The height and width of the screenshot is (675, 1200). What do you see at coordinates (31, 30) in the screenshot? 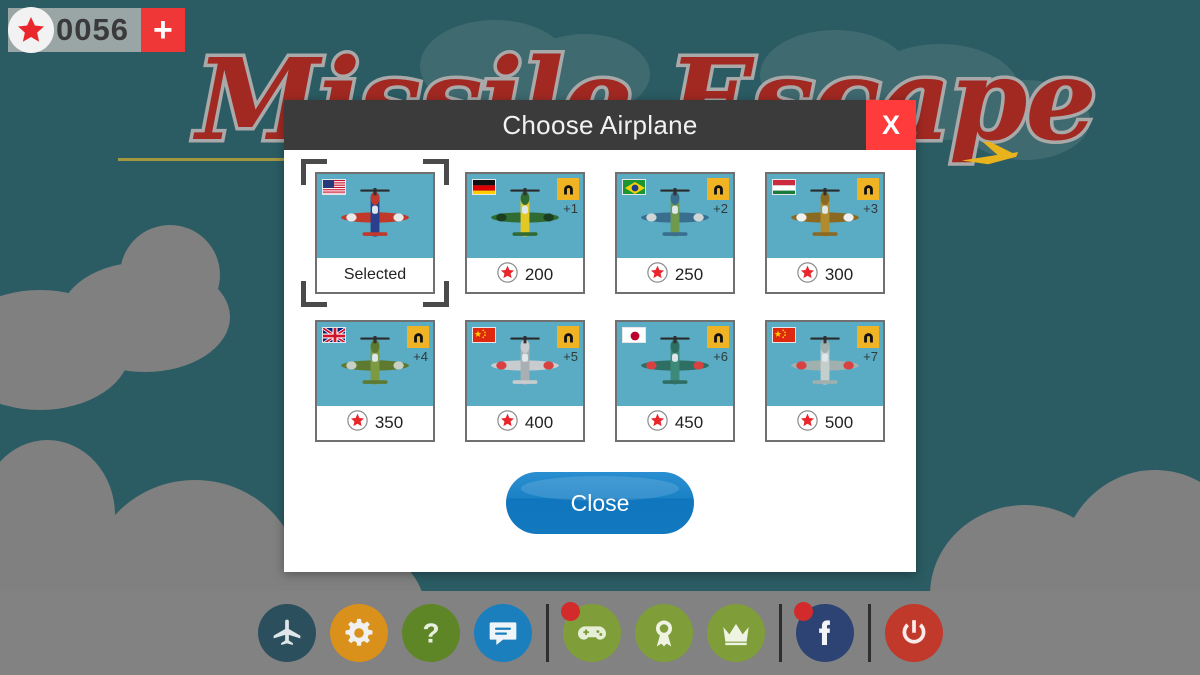
I see `star-icon` at bounding box center [31, 30].